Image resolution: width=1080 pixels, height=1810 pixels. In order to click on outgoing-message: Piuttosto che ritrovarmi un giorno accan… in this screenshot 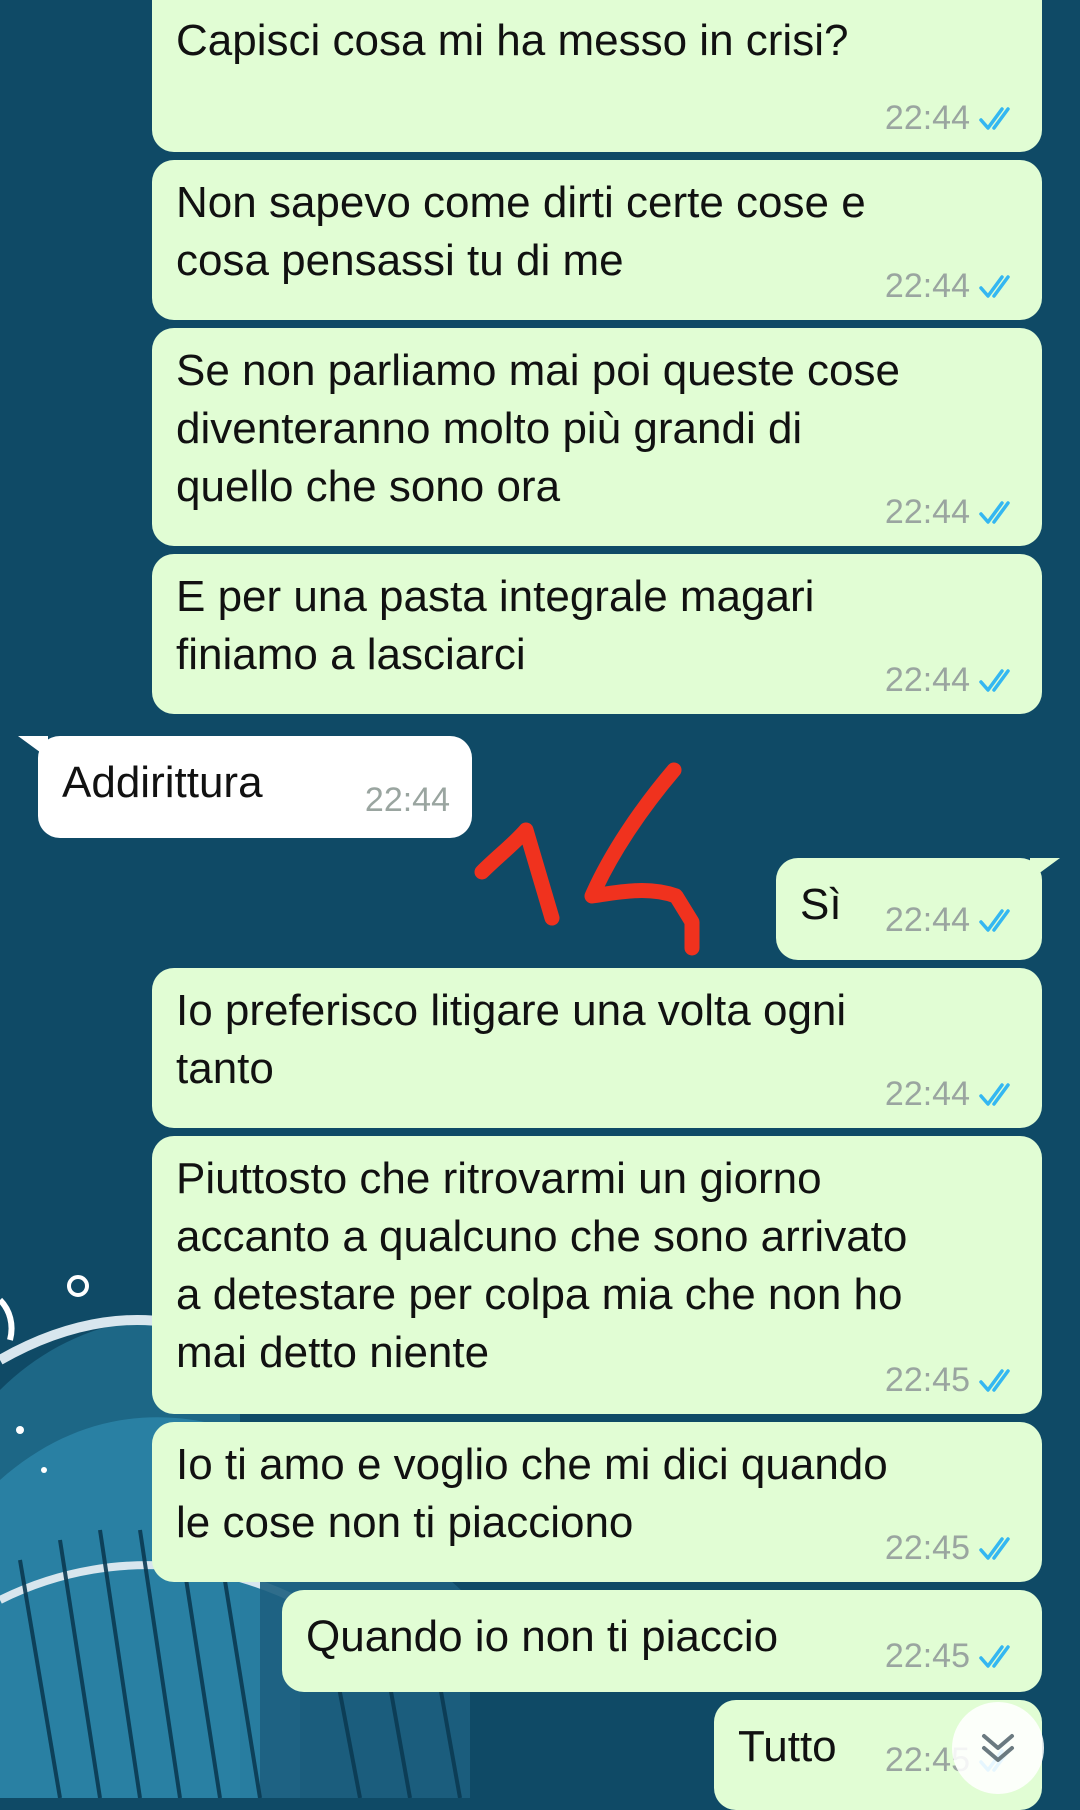, I will do `click(597, 1275)`.